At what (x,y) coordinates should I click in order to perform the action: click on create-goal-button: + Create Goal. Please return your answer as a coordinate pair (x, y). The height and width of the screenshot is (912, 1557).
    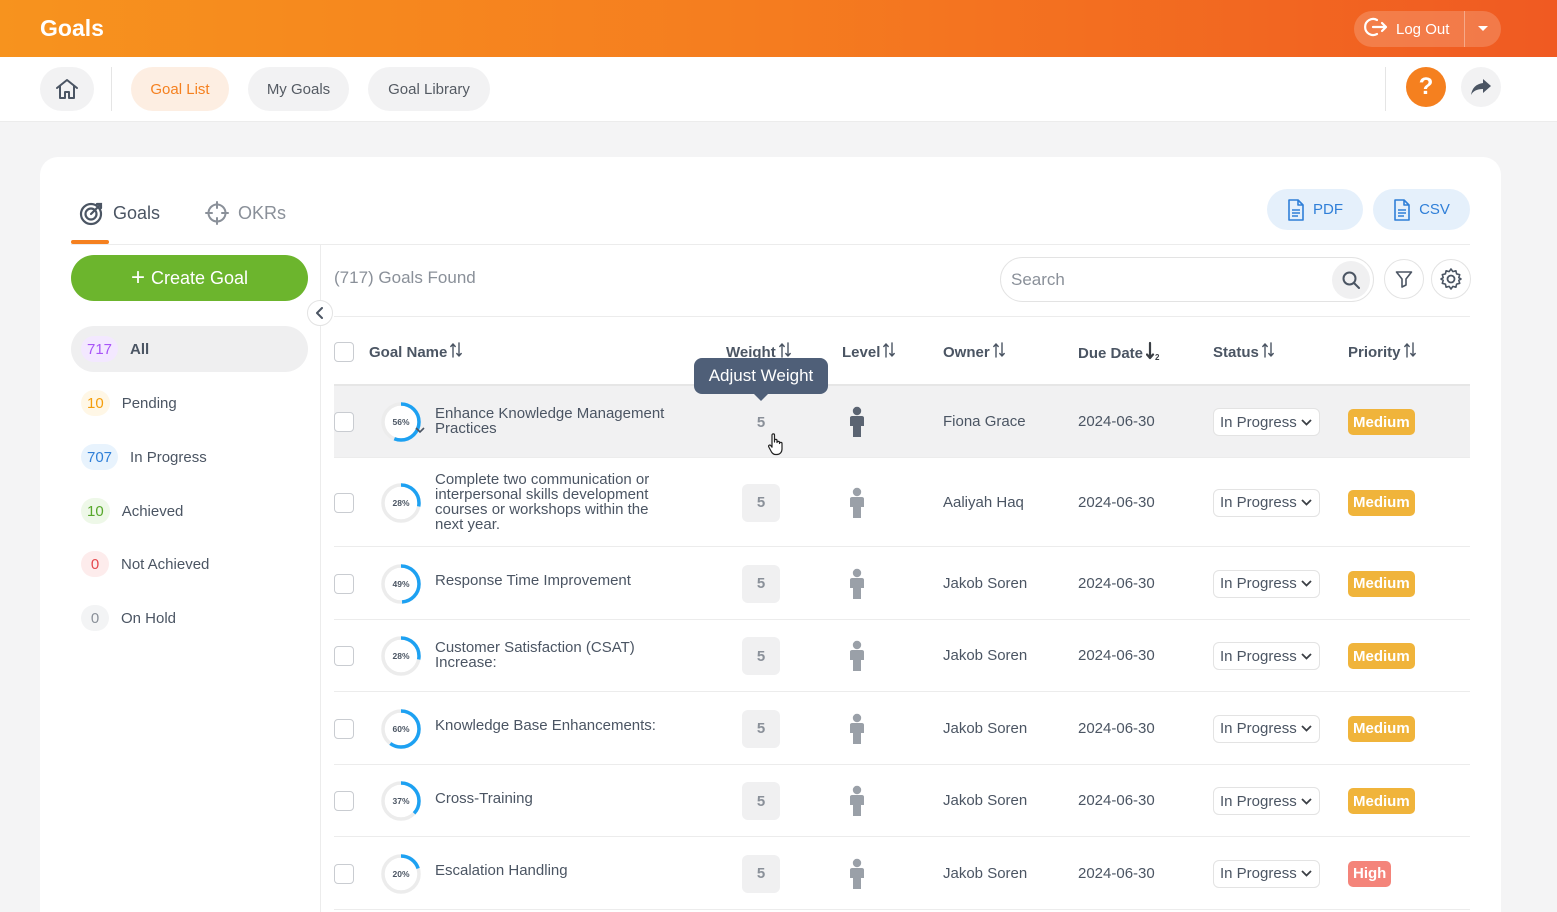
    Looking at the image, I should click on (189, 278).